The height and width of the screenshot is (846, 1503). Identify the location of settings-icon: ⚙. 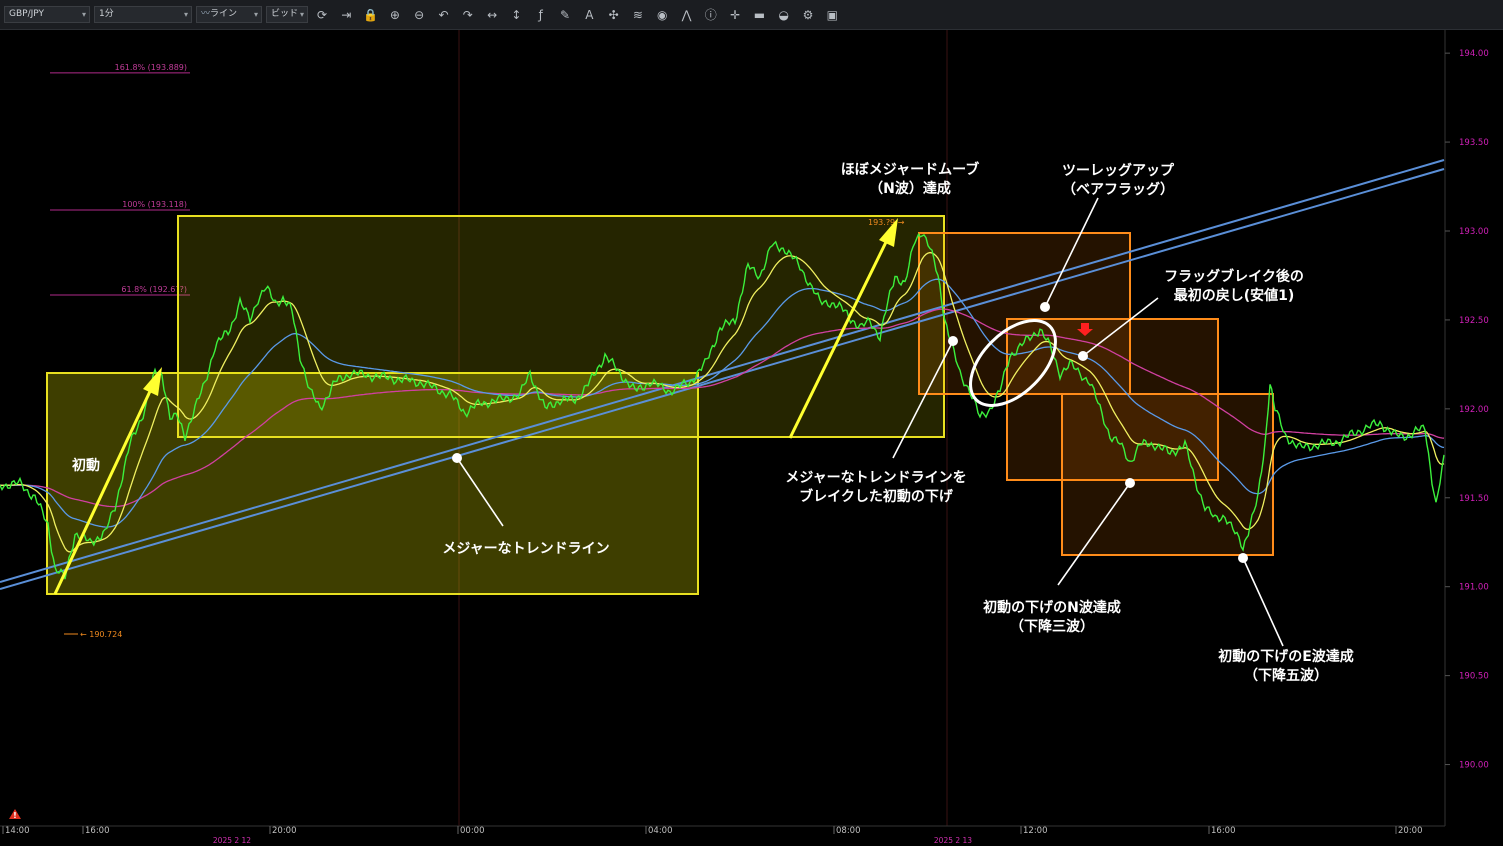
(808, 15).